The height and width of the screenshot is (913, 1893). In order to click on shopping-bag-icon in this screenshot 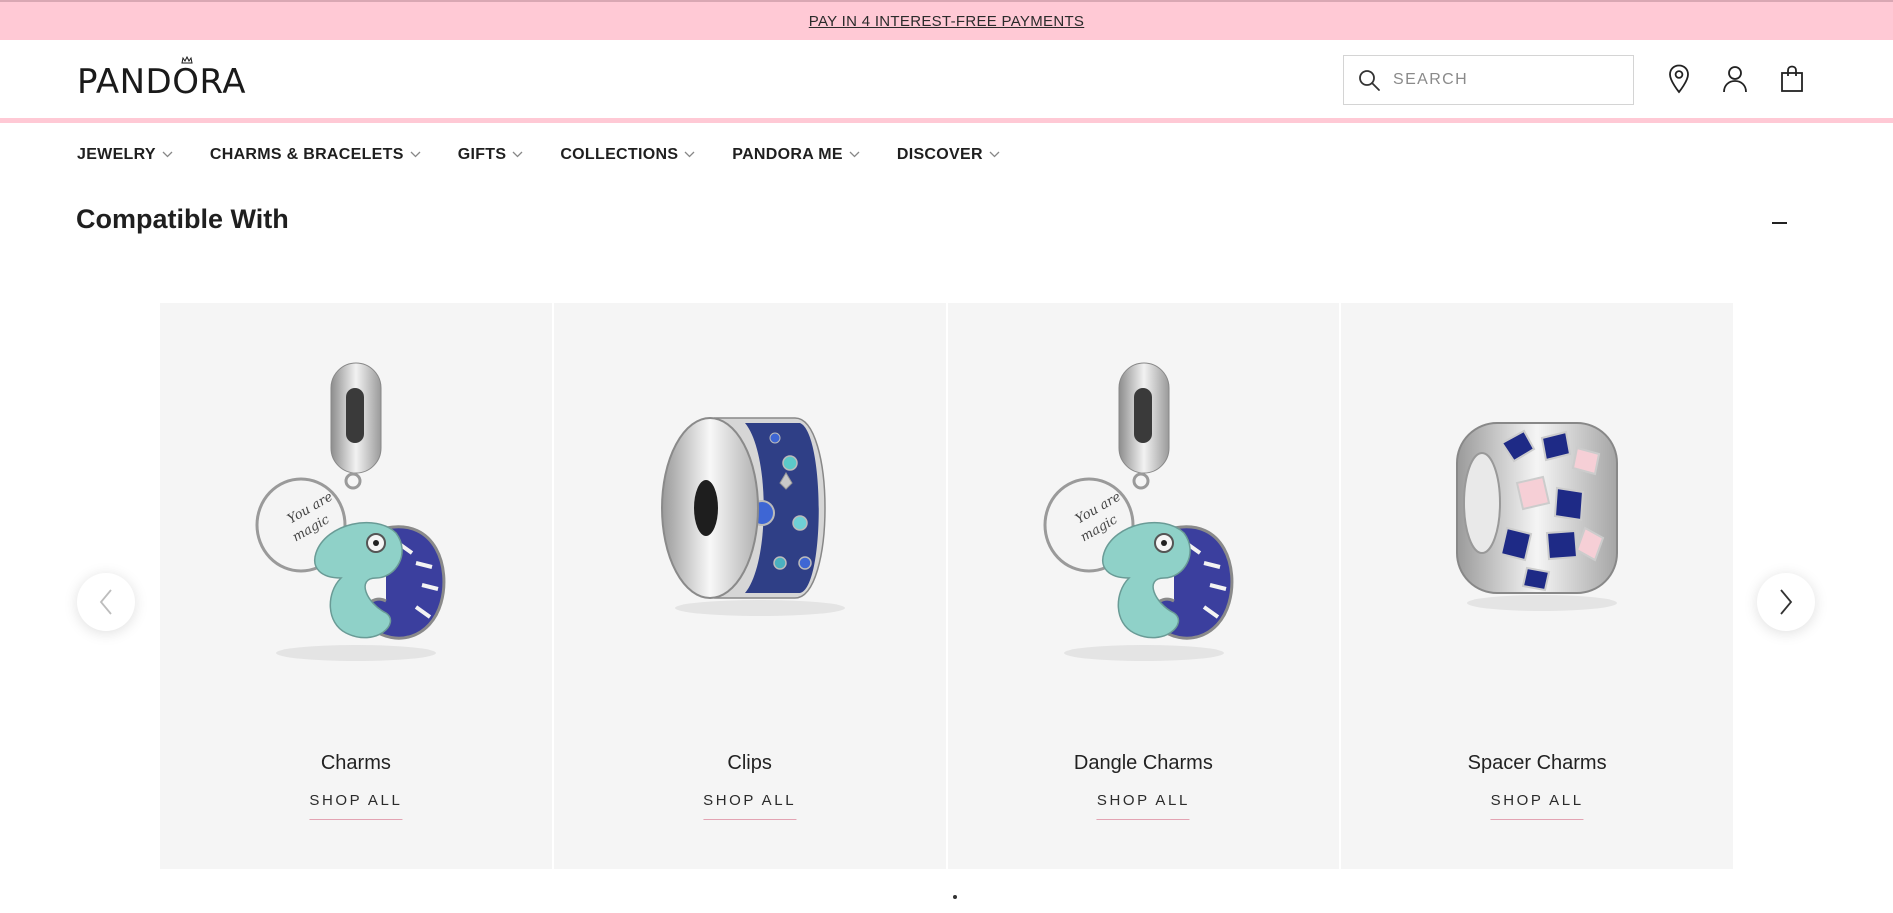, I will do `click(1792, 79)`.